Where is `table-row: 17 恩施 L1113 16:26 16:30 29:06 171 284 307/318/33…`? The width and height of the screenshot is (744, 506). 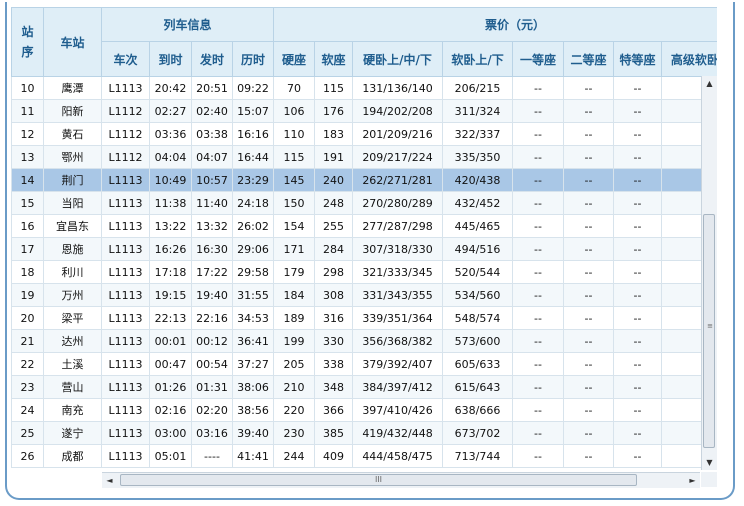
table-row: 17 恩施 L1113 16:26 16:30 29:06 171 284 307/318/33… is located at coordinates (364, 249).